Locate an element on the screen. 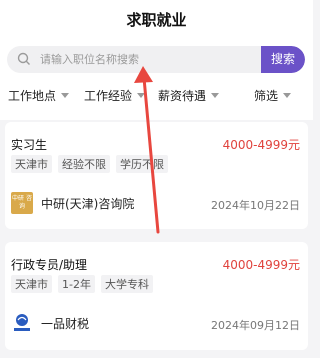 This screenshot has height=358, width=320. filter-location: 工作地点 is located at coordinates (39, 95).